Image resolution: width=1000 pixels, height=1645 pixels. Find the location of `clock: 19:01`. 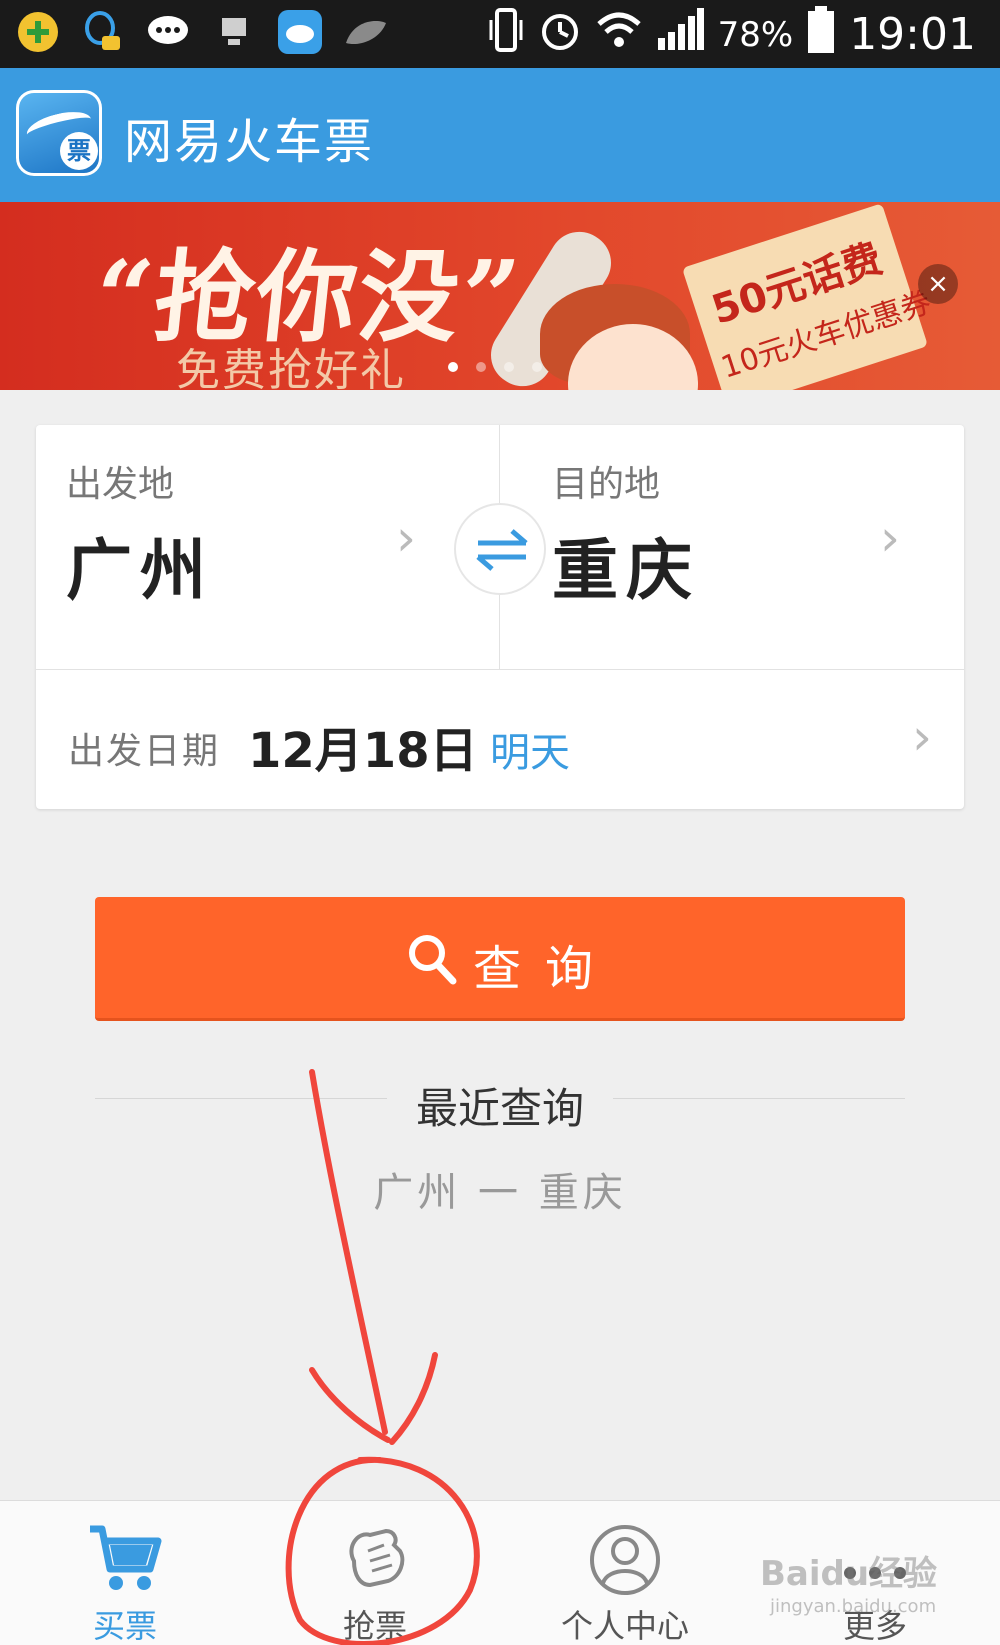

clock: 19:01 is located at coordinates (912, 34).